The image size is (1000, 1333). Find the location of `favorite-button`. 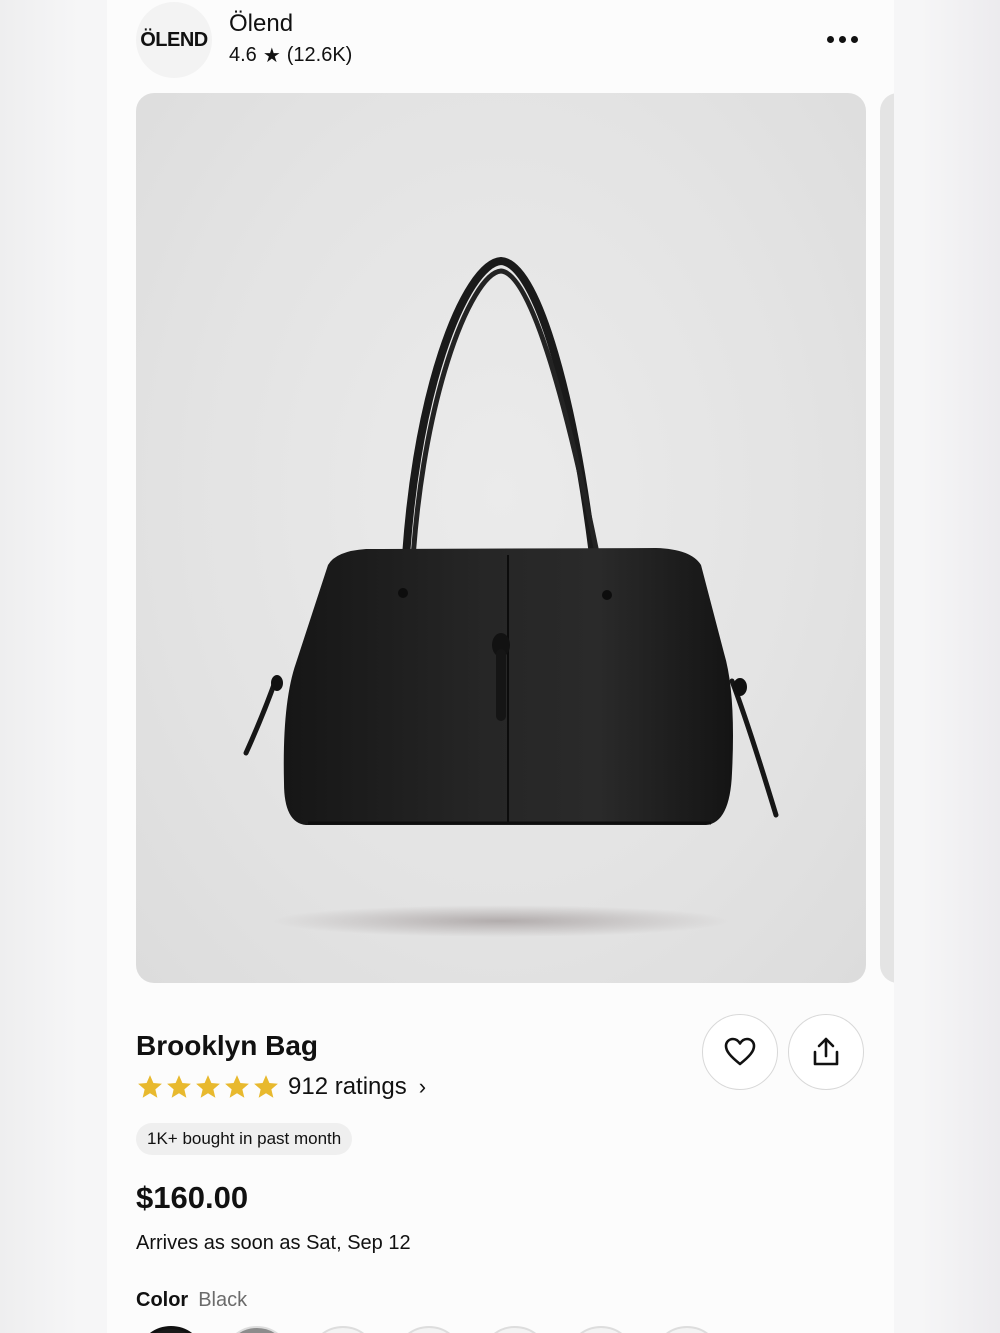

favorite-button is located at coordinates (740, 1052).